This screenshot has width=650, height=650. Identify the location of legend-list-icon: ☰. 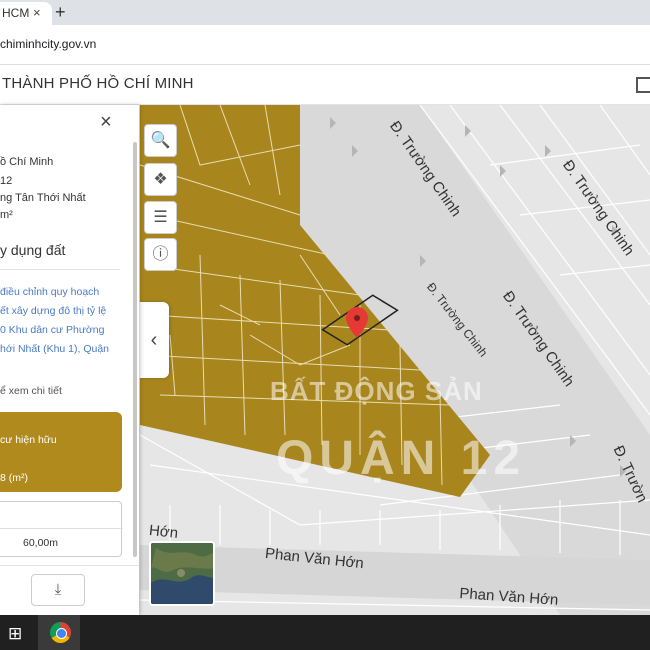
(160, 217).